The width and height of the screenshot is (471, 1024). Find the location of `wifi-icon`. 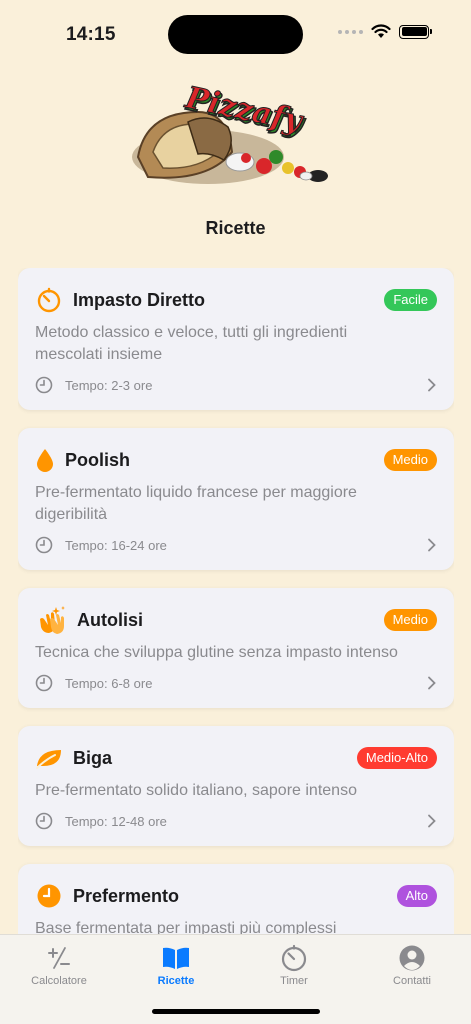

wifi-icon is located at coordinates (381, 31).